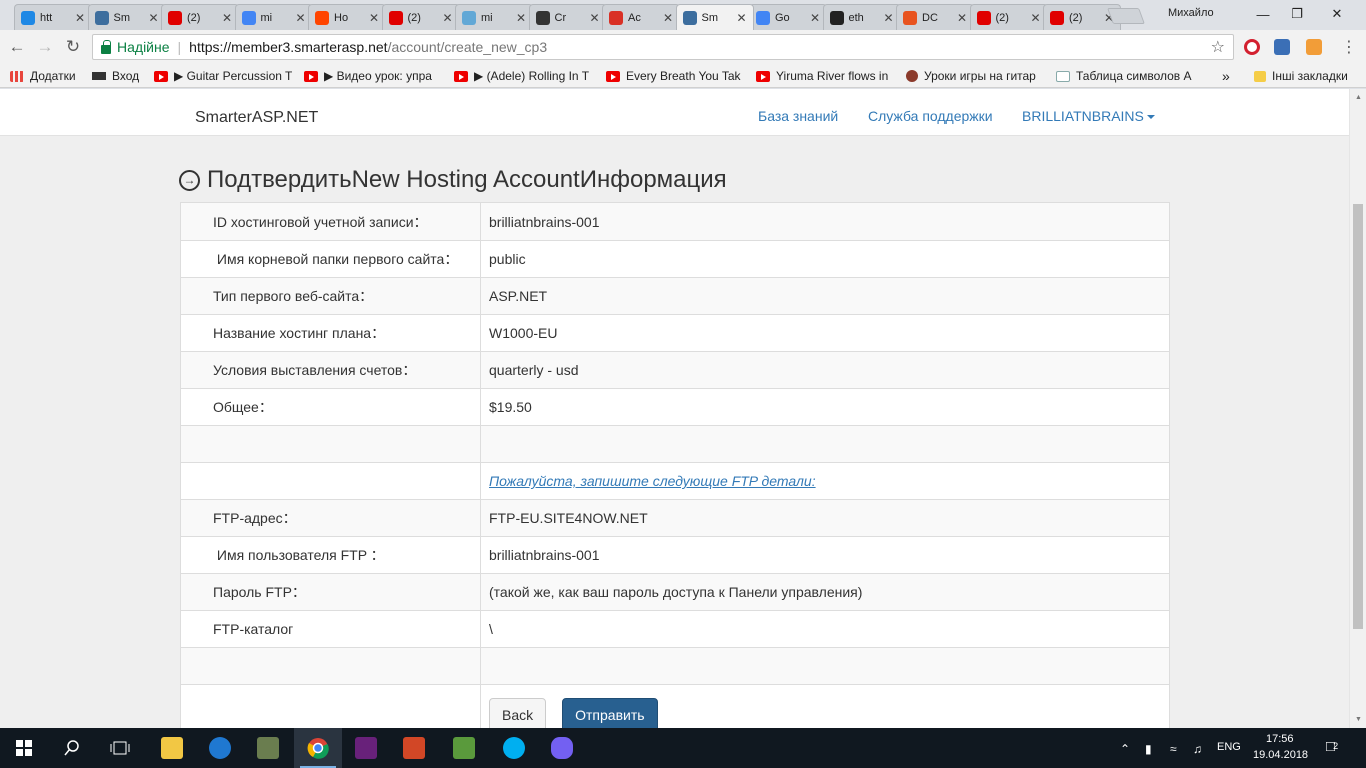 This screenshot has height=768, width=1366. Describe the element at coordinates (17, 47) in the screenshot. I see `back-arrow-icon: ←` at that location.